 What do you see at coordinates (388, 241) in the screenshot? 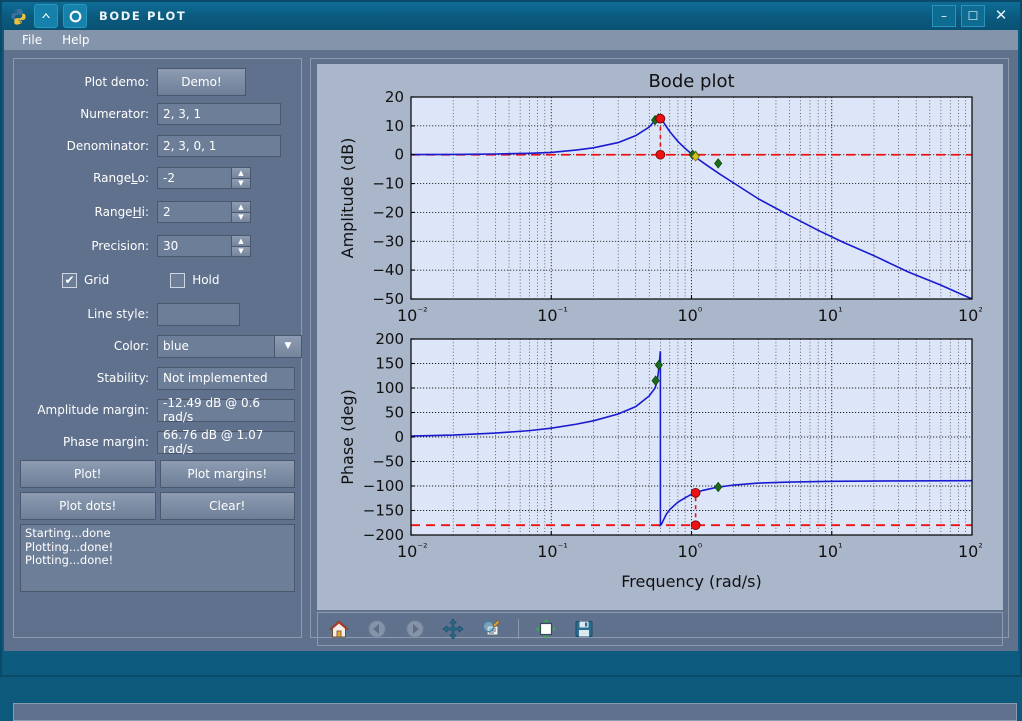
I see `ytick-label: −30` at bounding box center [388, 241].